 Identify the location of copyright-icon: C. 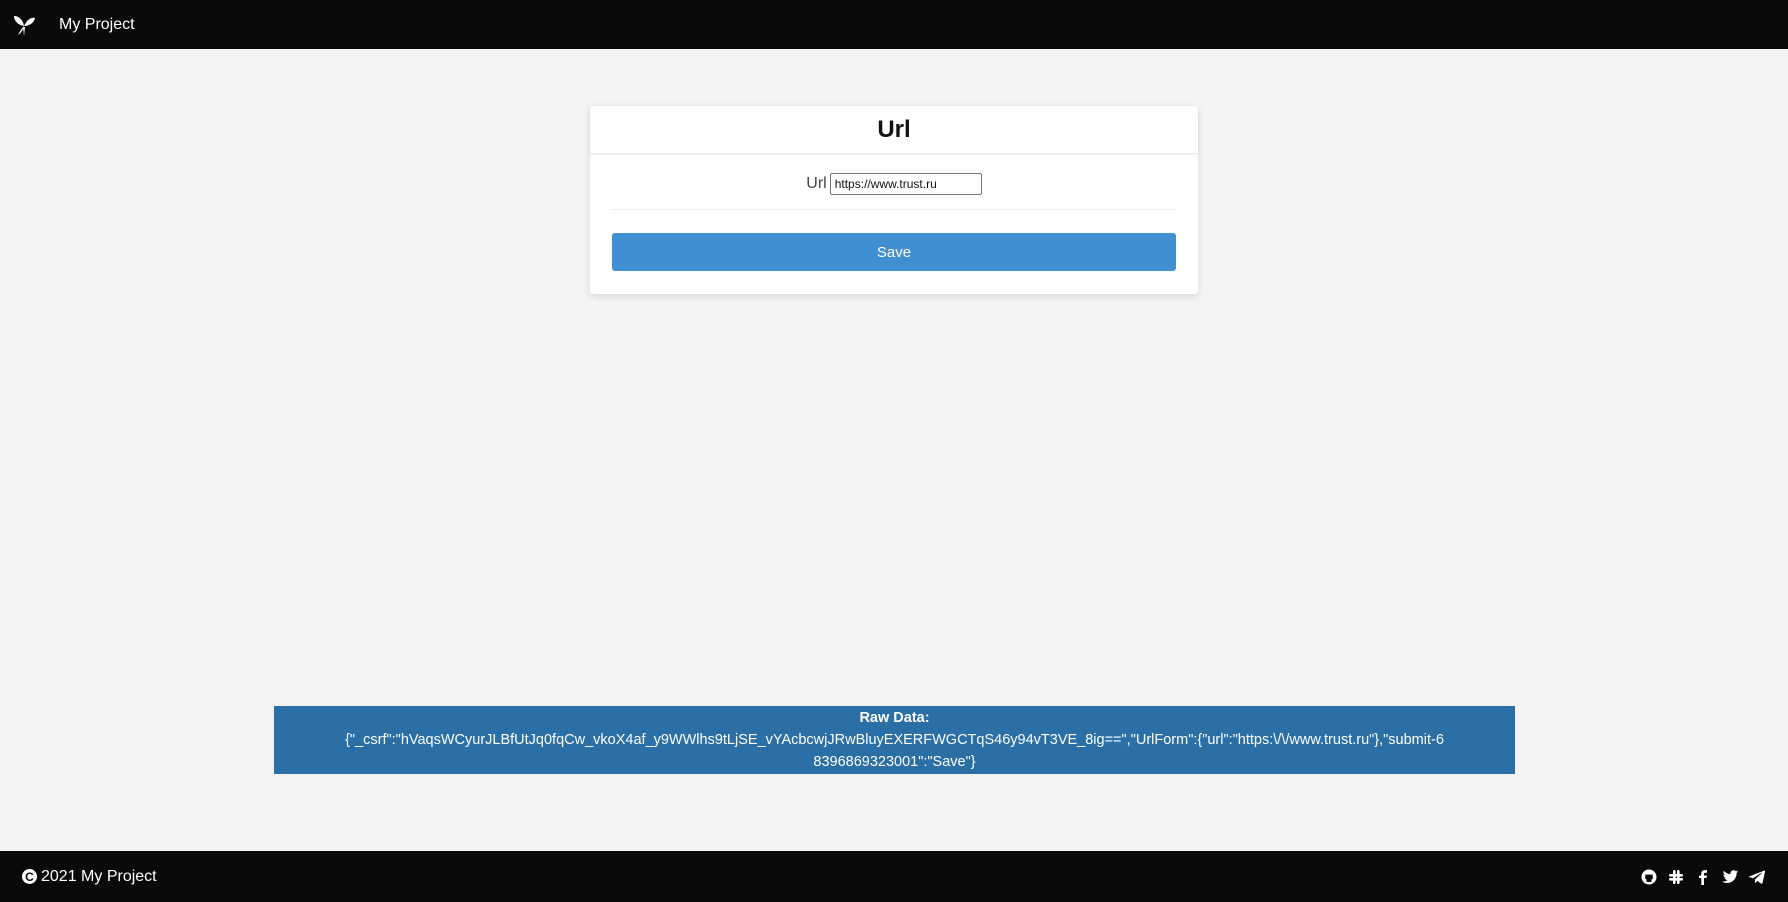
(29, 876).